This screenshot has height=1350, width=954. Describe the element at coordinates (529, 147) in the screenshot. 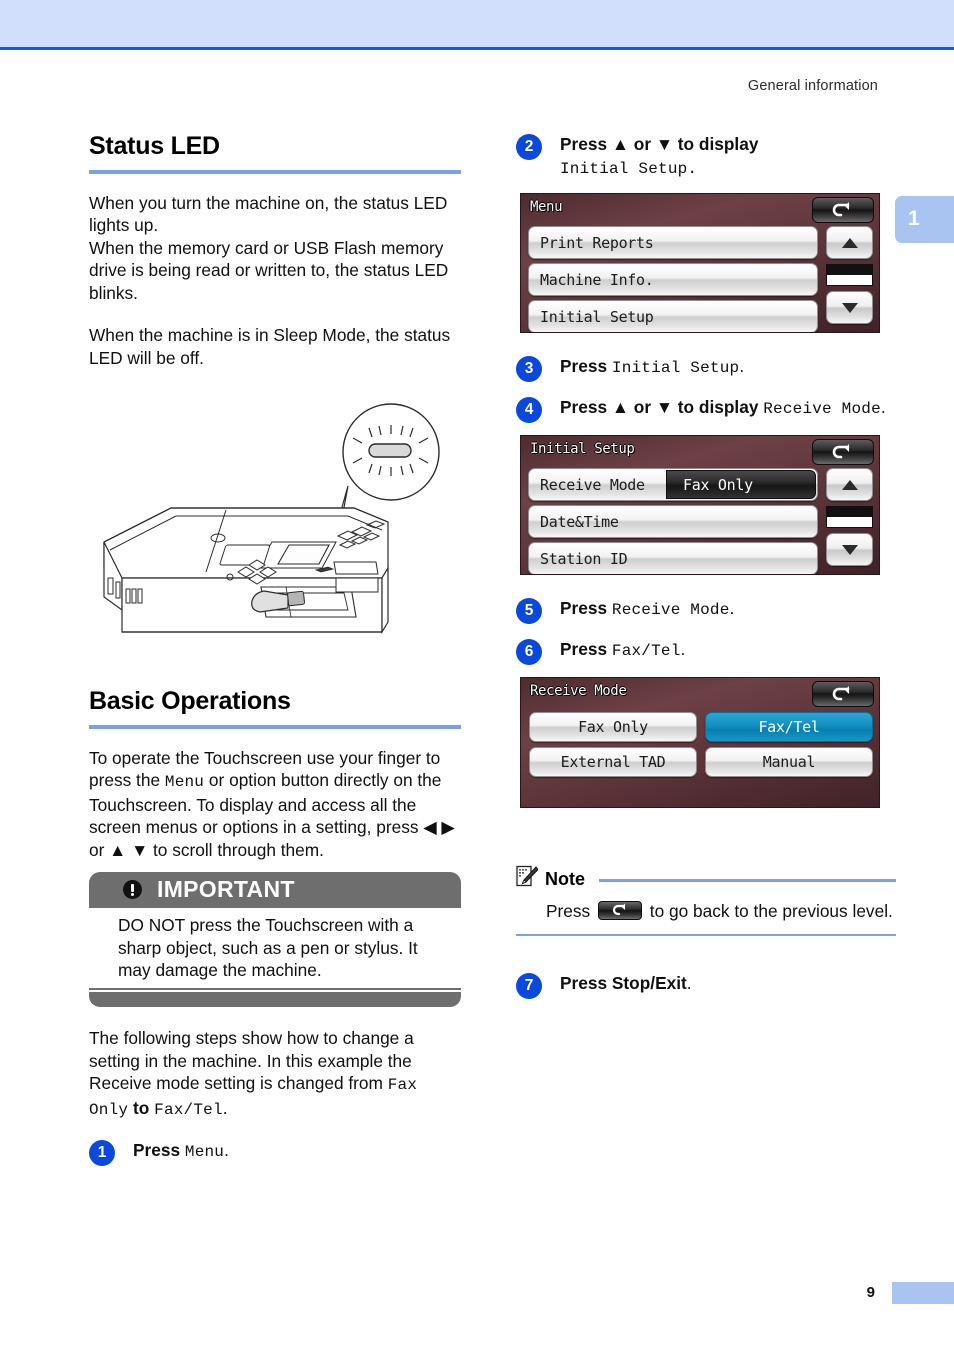

I see `step-number-2: 2` at that location.